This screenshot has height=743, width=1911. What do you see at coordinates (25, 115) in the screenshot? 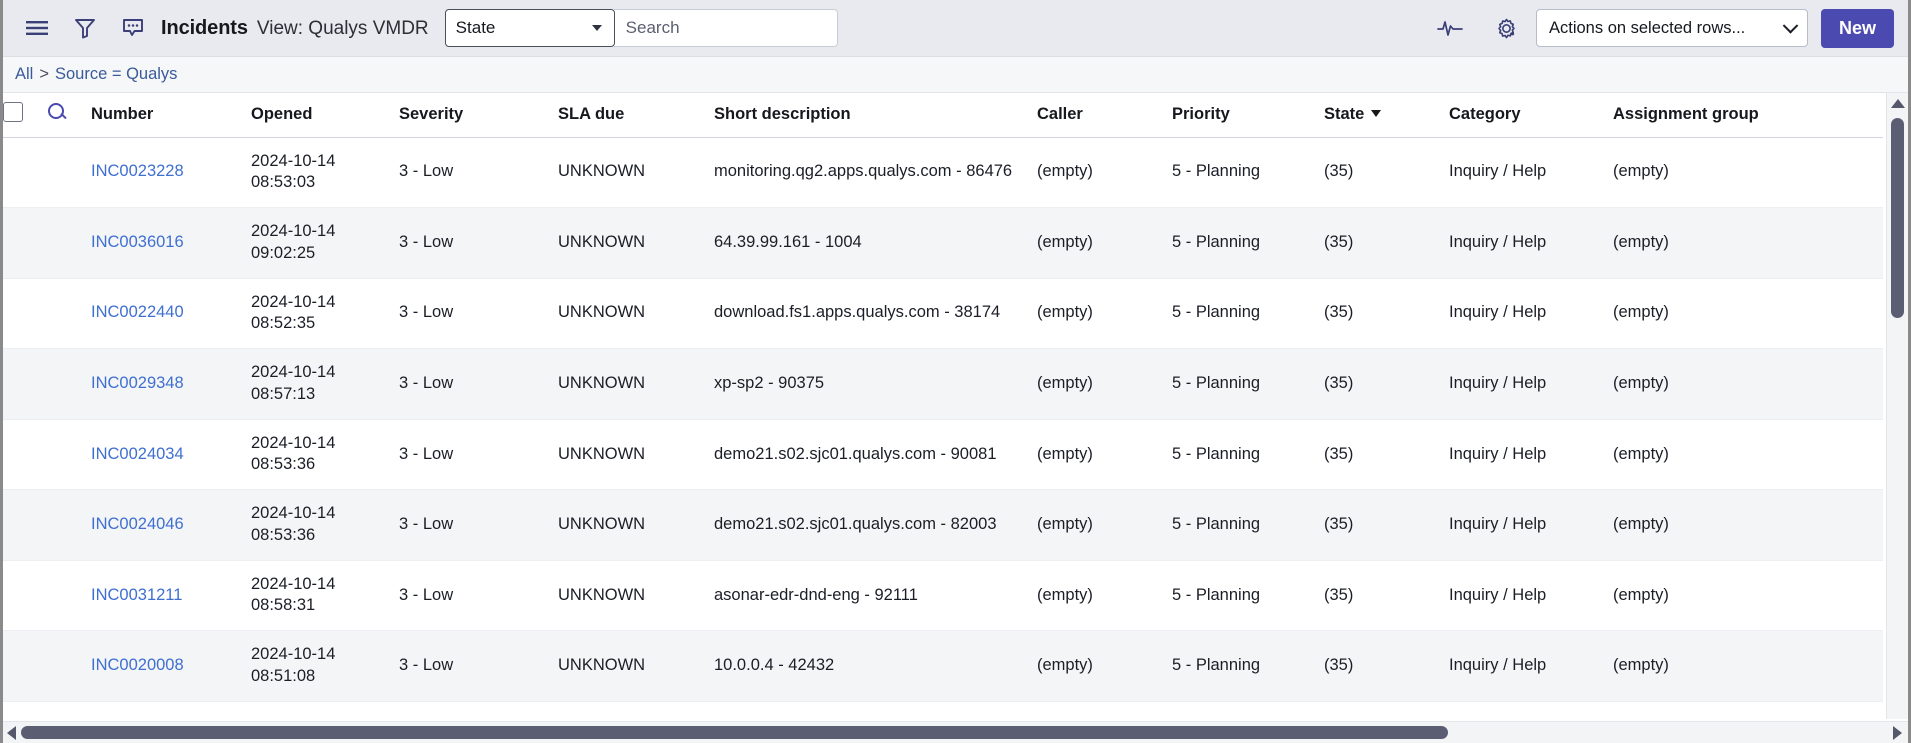
I see `select-all-header` at bounding box center [25, 115].